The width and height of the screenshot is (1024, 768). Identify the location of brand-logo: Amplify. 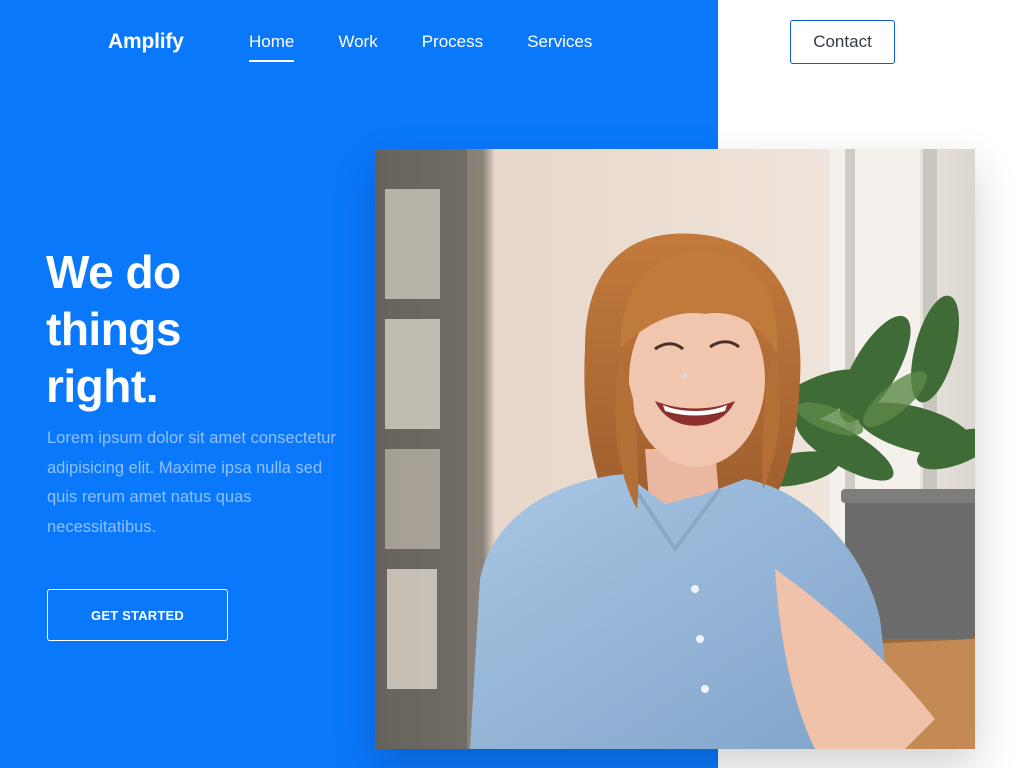
(146, 42).